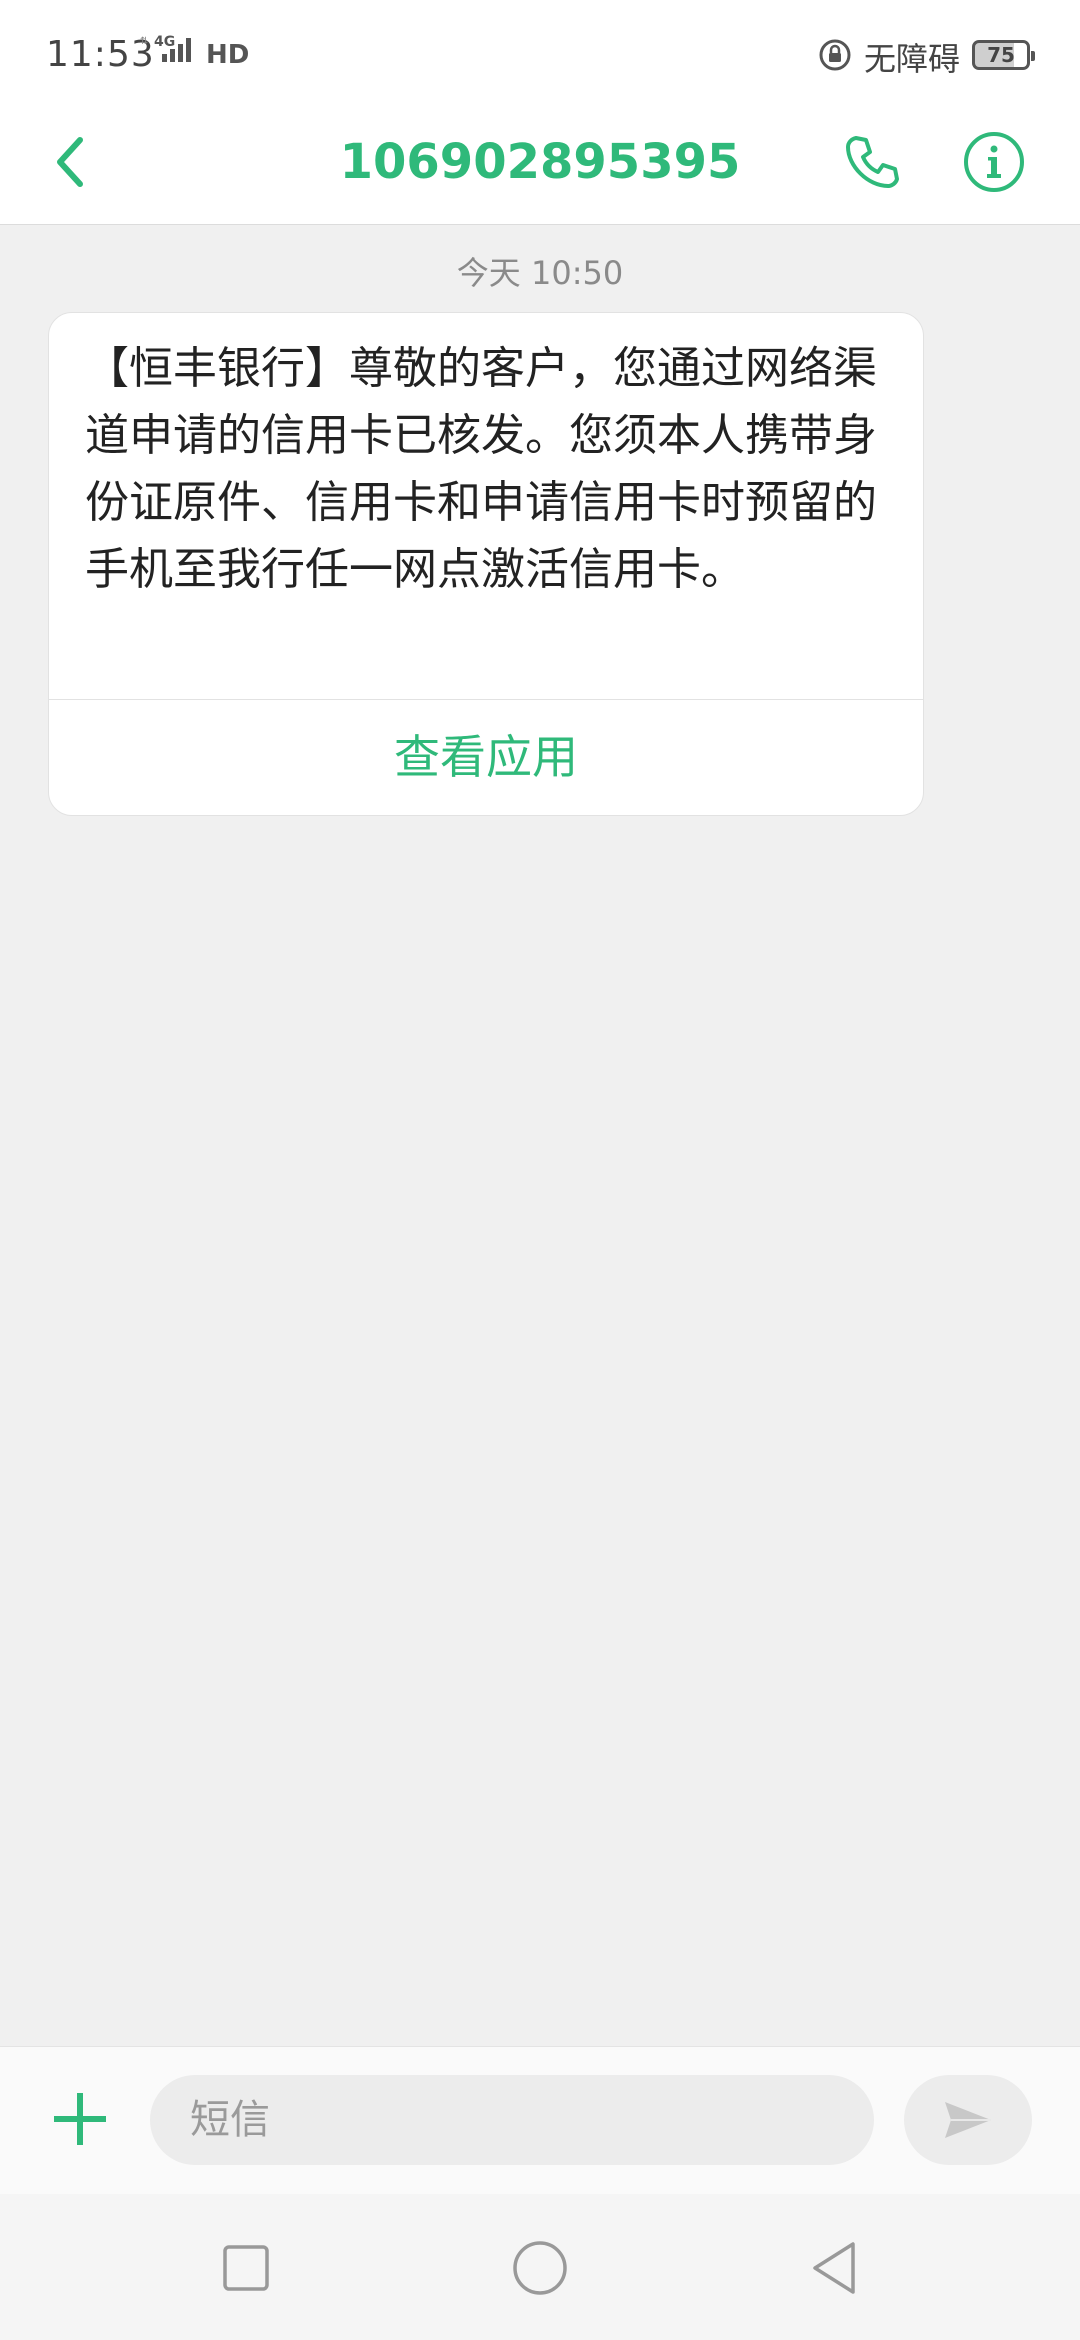 This screenshot has height=2340, width=1080. I want to click on accessibility-label: 无障碍, so click(912, 59).